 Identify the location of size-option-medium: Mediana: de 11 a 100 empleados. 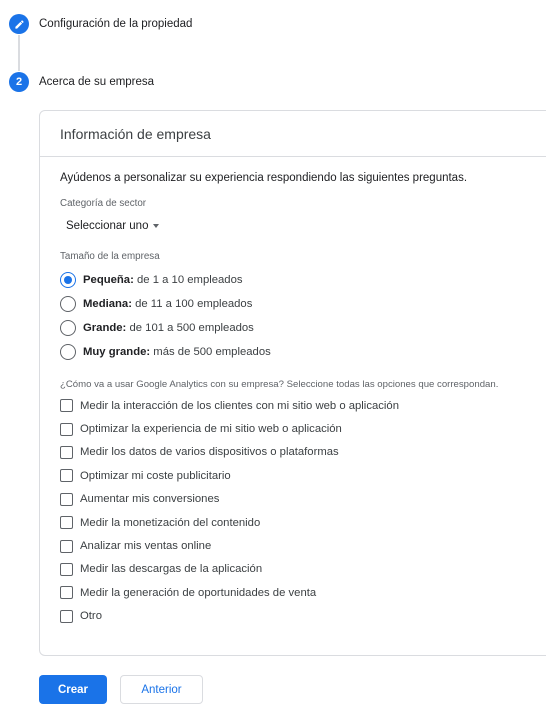
(303, 304).